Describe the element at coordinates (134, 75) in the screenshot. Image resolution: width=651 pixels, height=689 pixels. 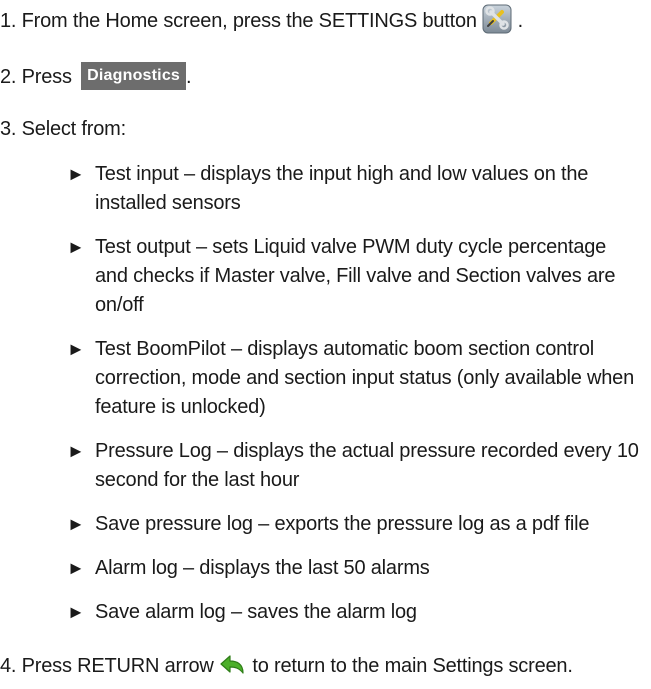
I see `diagnostics-button: Diagnostics` at that location.